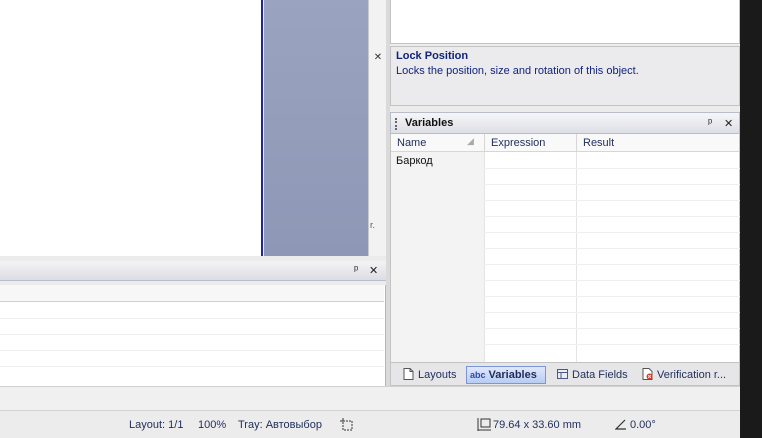  What do you see at coordinates (432, 56) in the screenshot?
I see `property-description-title: Lock Position` at bounding box center [432, 56].